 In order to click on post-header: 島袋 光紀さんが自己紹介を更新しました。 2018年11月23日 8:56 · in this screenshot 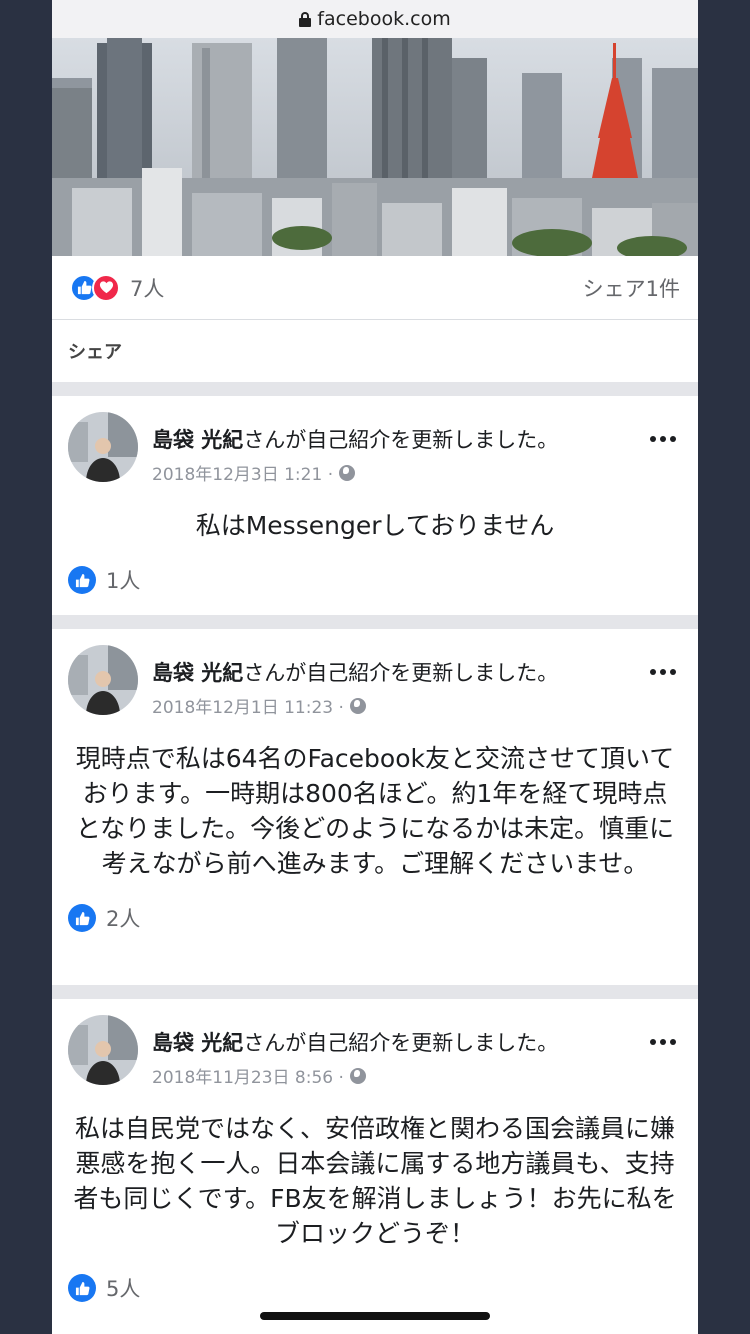, I will do `click(375, 1051)`.